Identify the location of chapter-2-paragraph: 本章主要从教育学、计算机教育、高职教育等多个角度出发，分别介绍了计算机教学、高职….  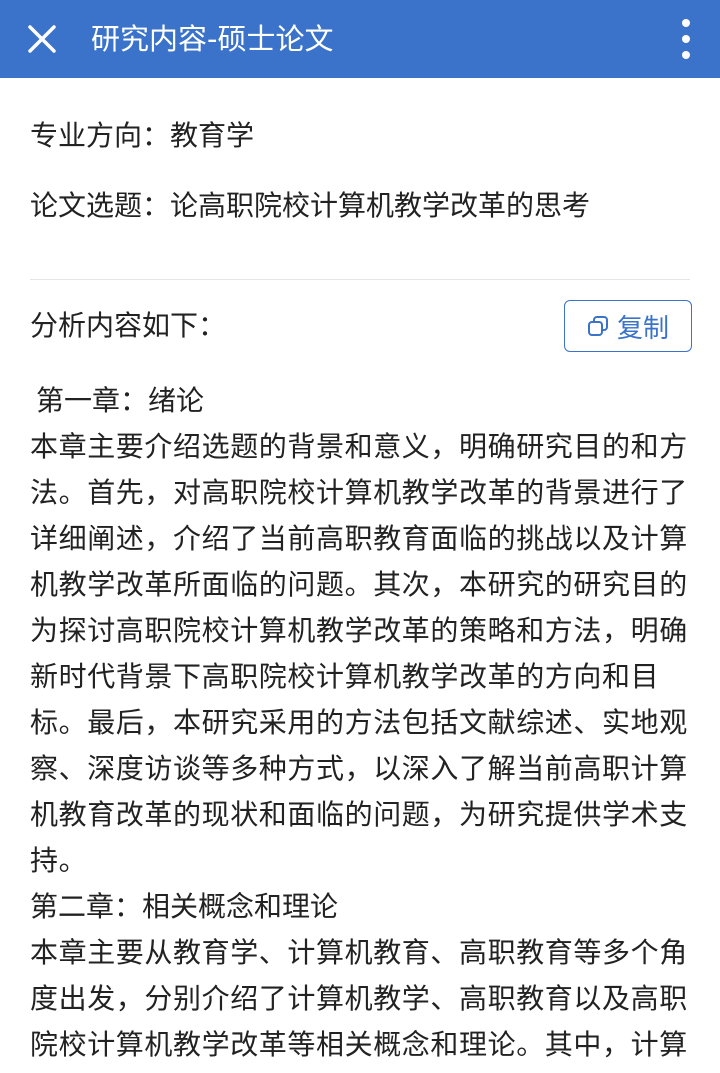
(361, 1001).